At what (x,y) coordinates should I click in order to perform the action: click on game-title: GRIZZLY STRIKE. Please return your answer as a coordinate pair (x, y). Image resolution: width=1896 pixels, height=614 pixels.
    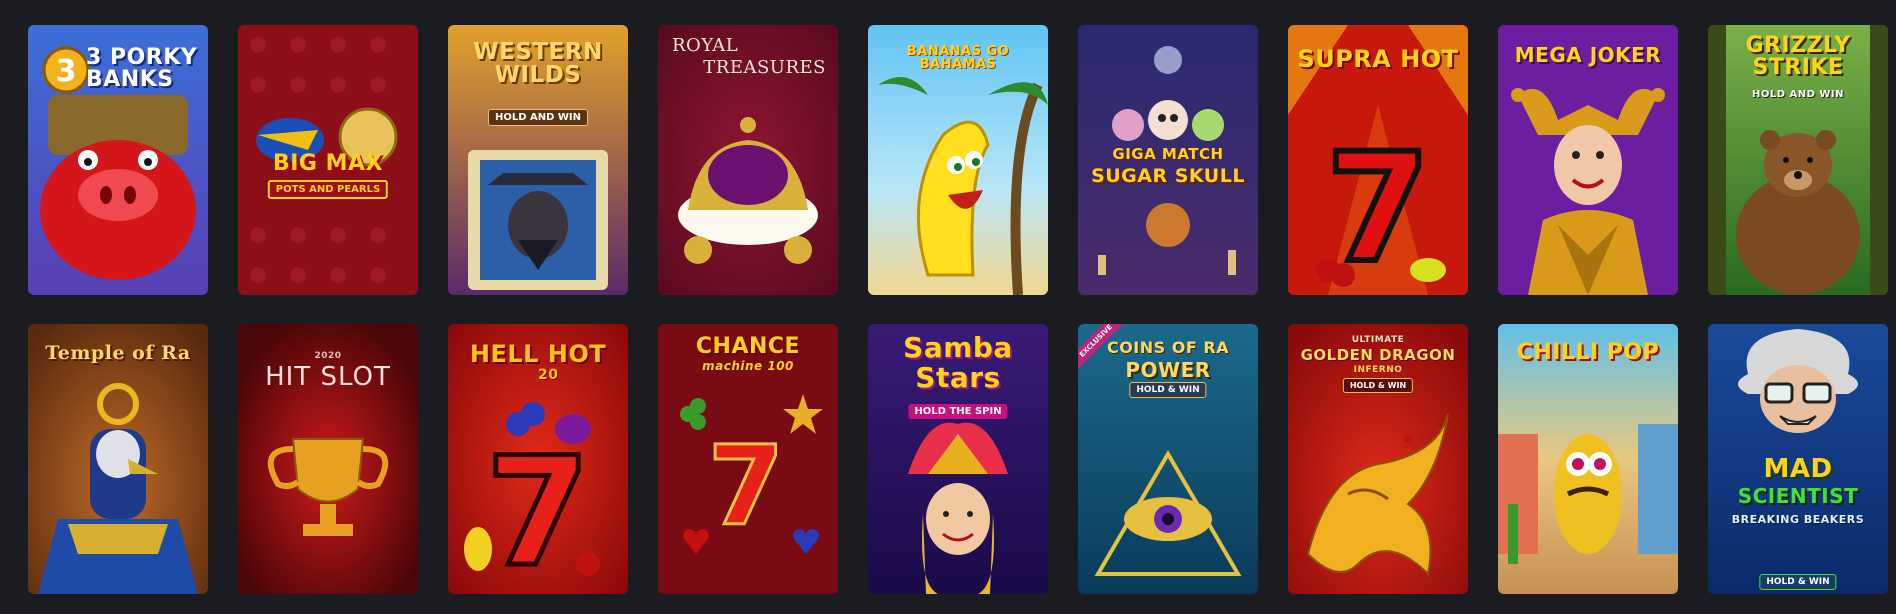
    Looking at the image, I should click on (1798, 56).